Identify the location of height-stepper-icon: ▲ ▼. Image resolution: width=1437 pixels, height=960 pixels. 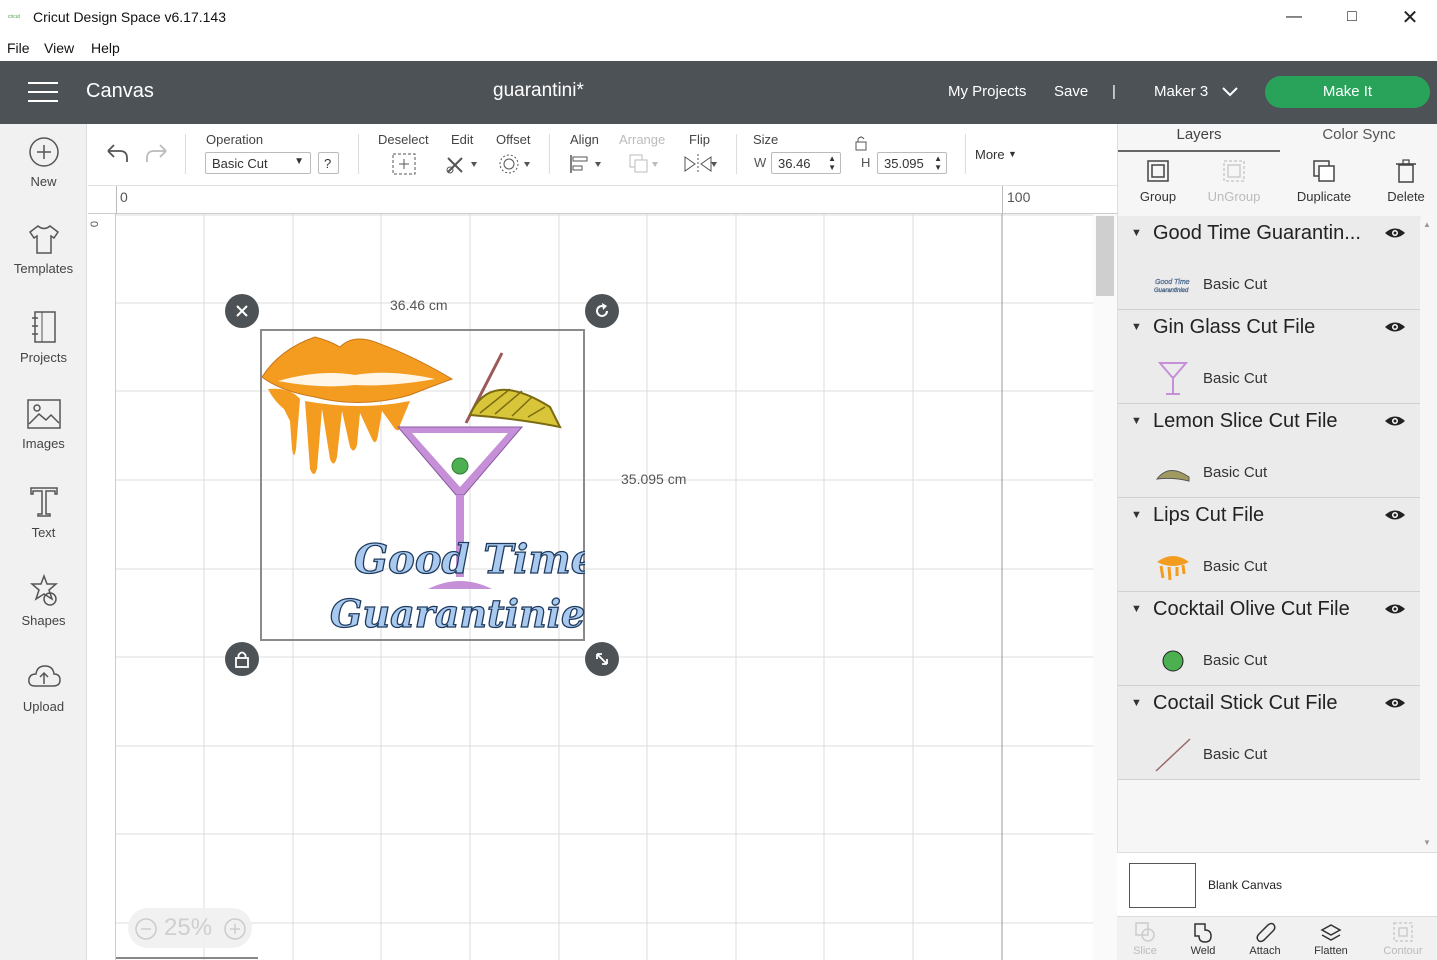
(938, 163).